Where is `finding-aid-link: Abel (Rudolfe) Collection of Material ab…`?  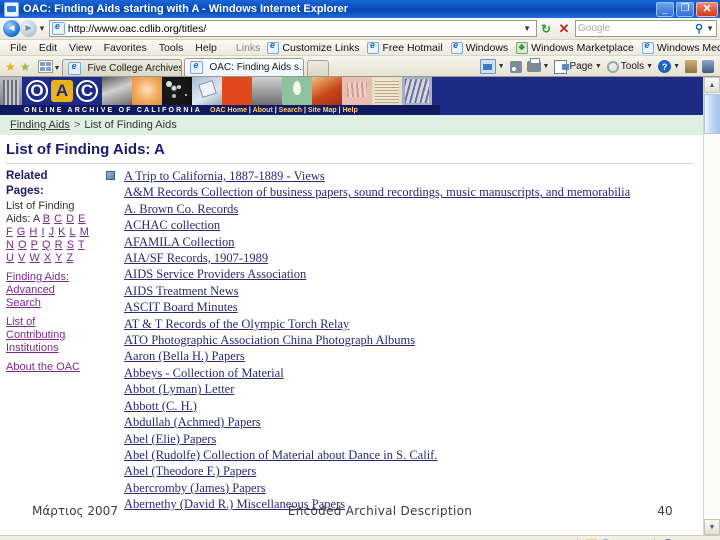
finding-aid-link: Abel (Rudolfe) Collection of Material ab… is located at coordinates (280, 455).